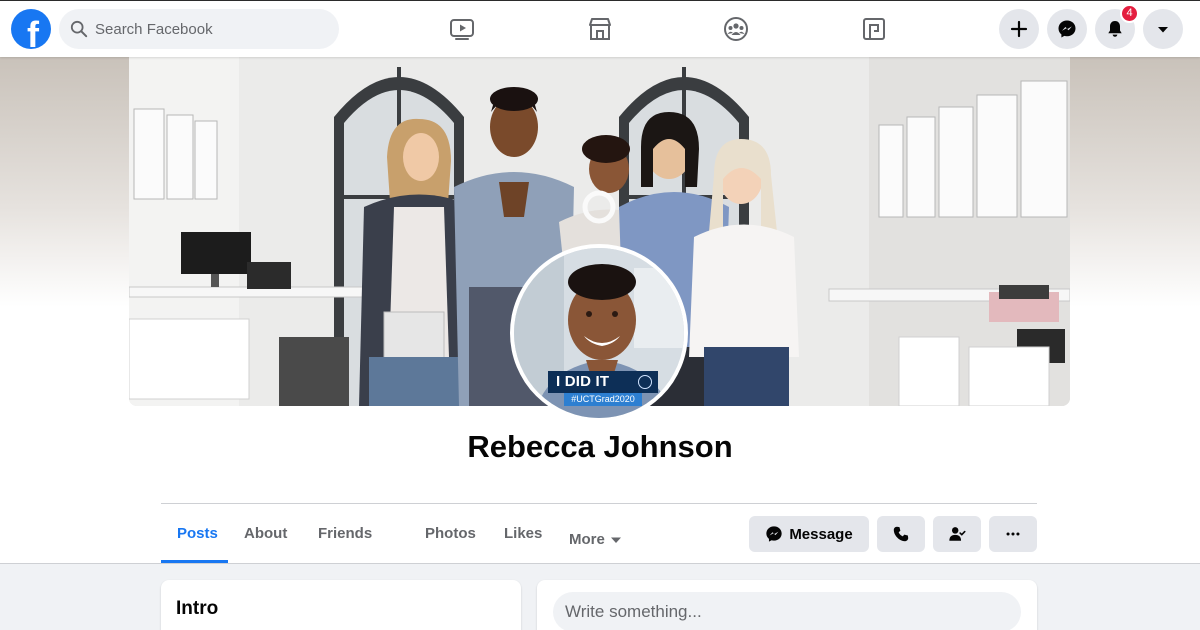 Image resolution: width=1200 pixels, height=630 pixels. I want to click on intro-card: Intro, so click(341, 605).